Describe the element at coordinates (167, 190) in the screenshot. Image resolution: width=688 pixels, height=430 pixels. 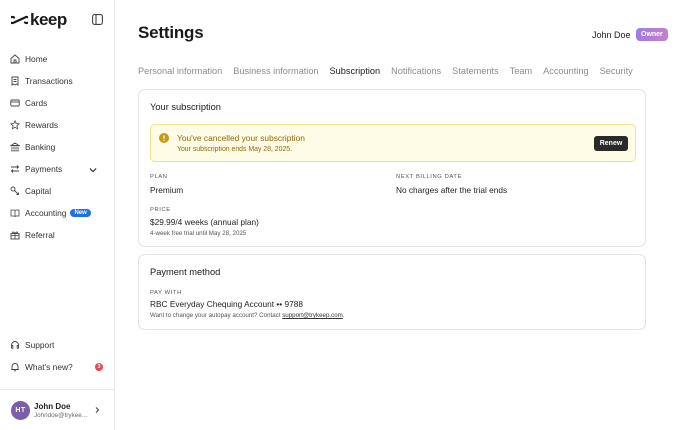
I see `plan-value: Premium` at that location.